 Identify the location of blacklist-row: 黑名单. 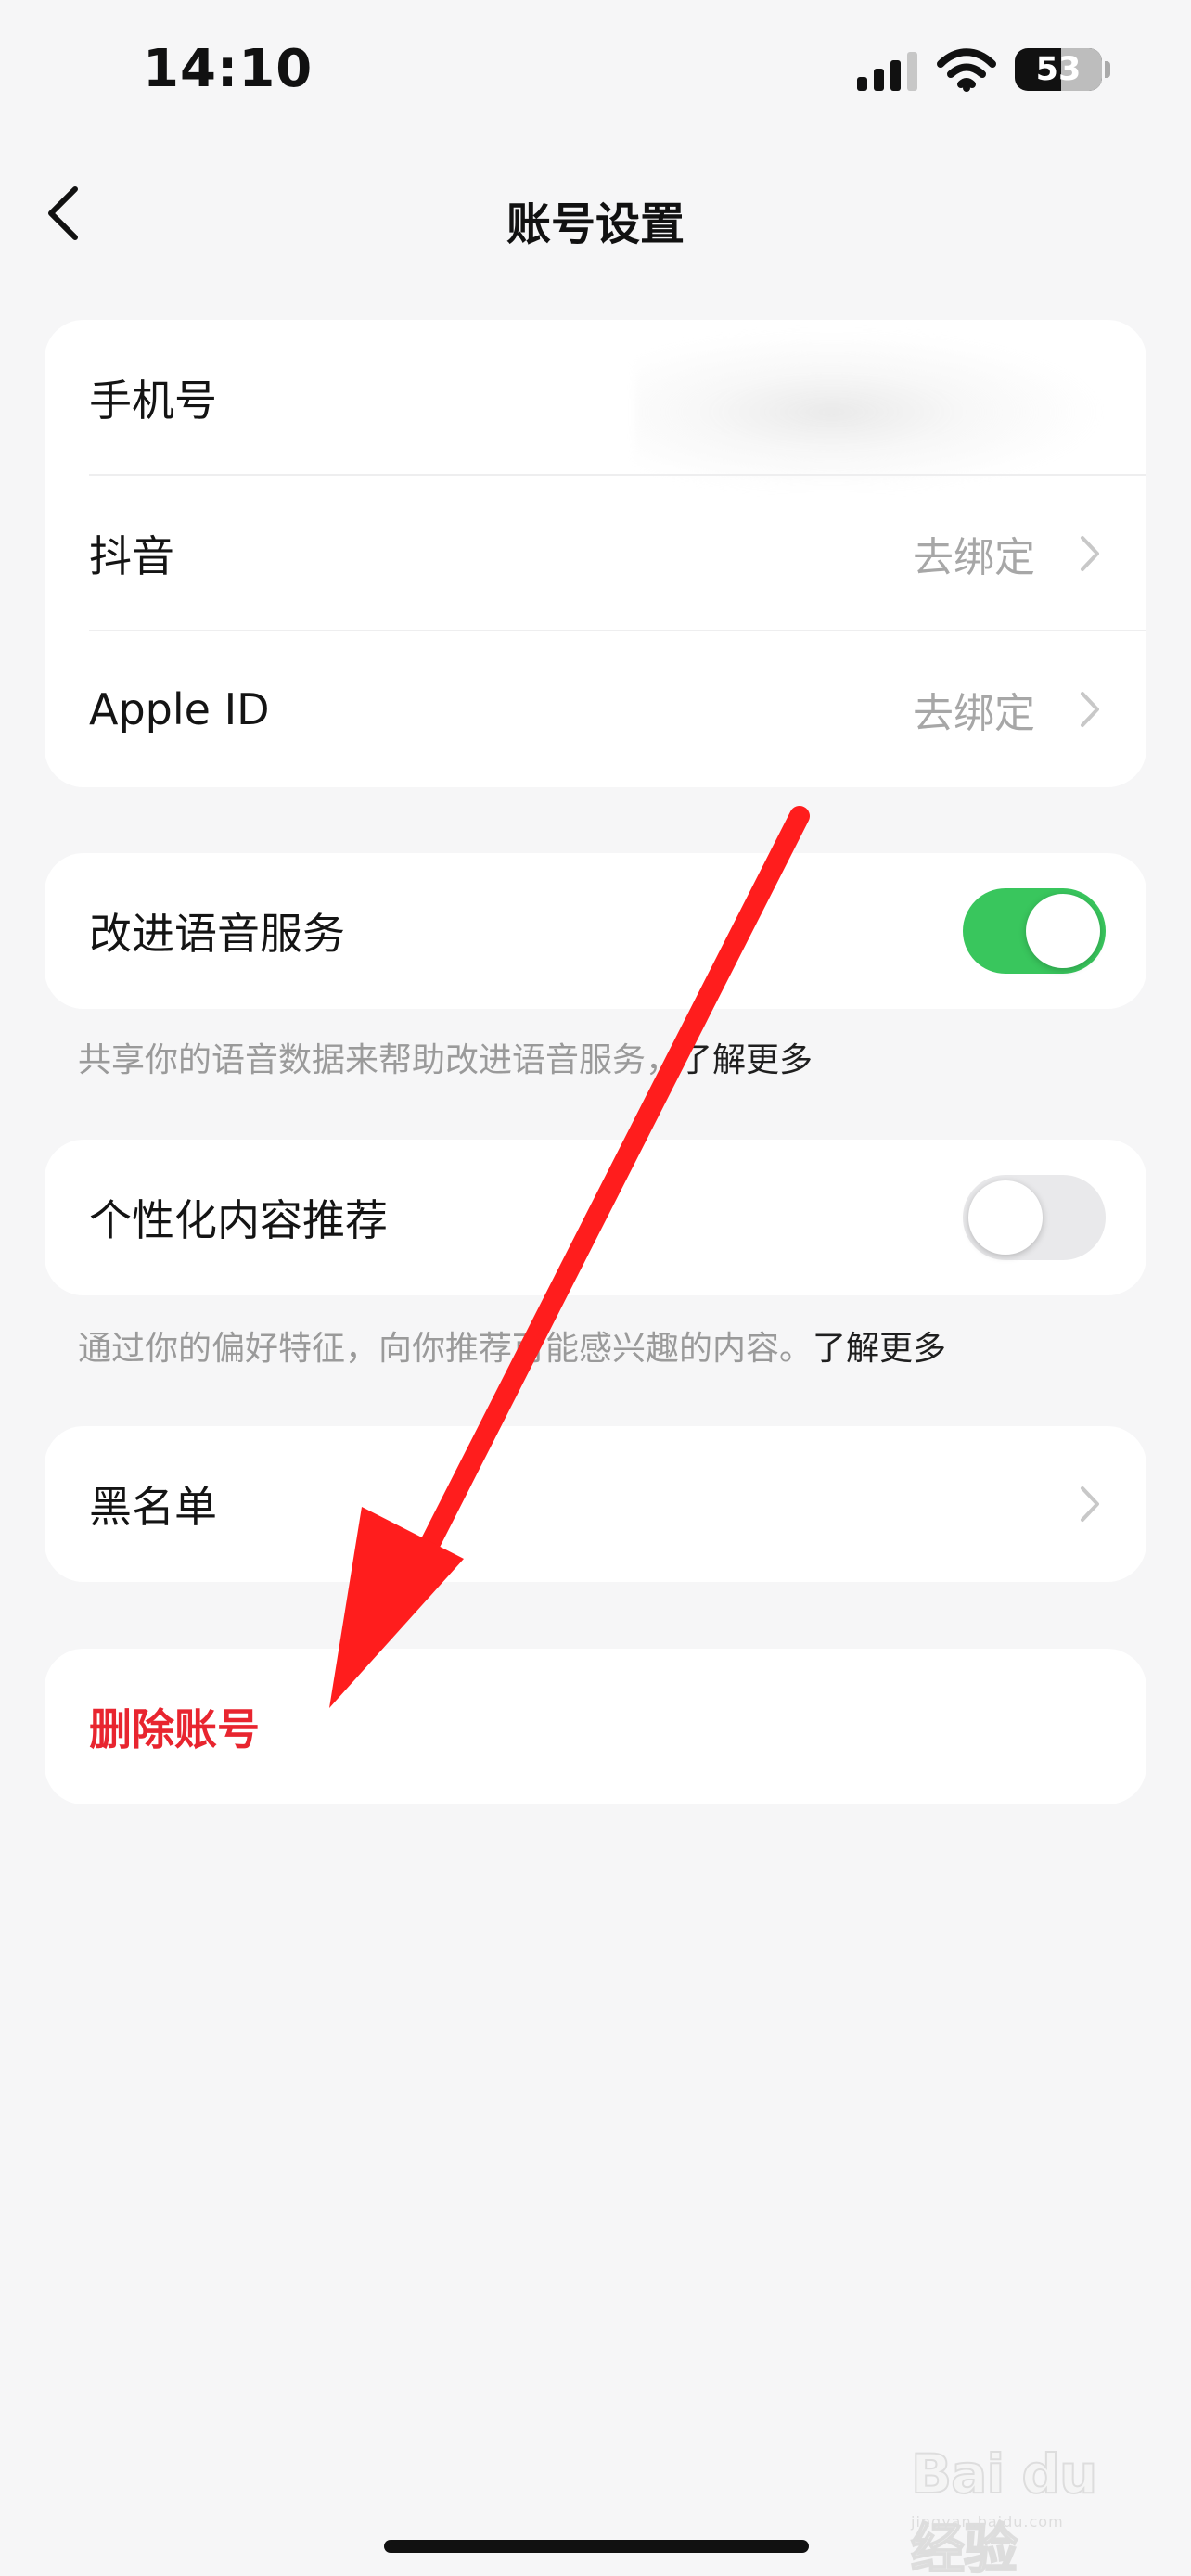
(595, 1504).